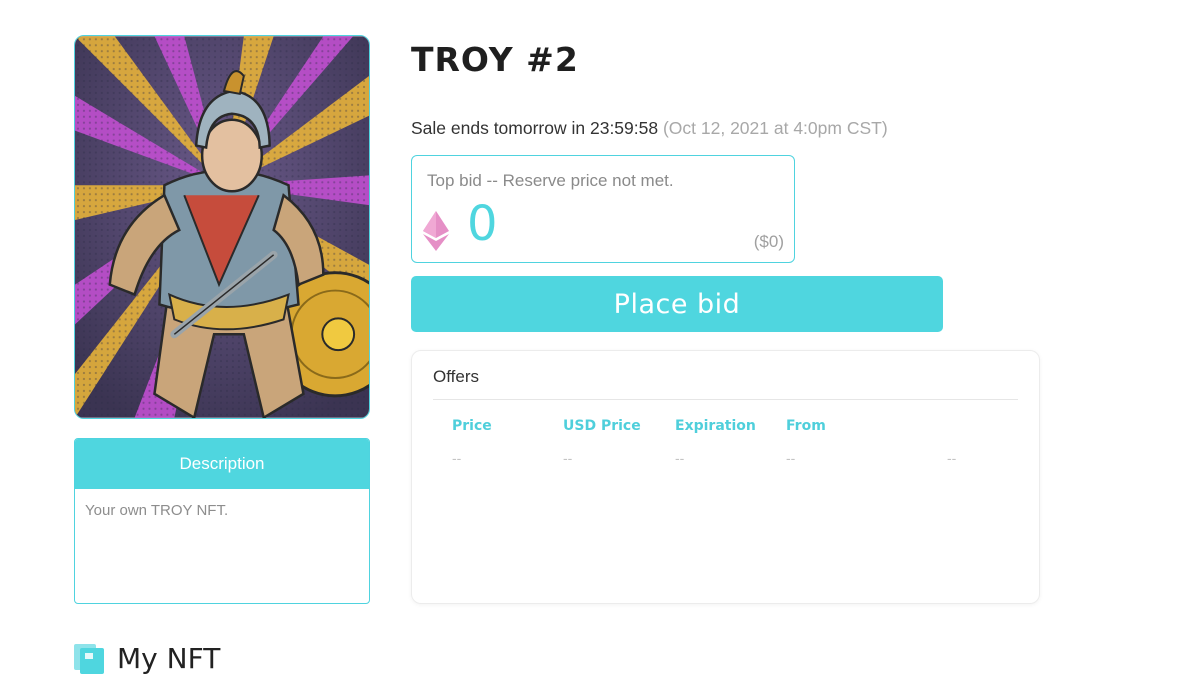 The height and width of the screenshot is (700, 1200). Describe the element at coordinates (725, 399) in the screenshot. I see `offers-divider` at that location.